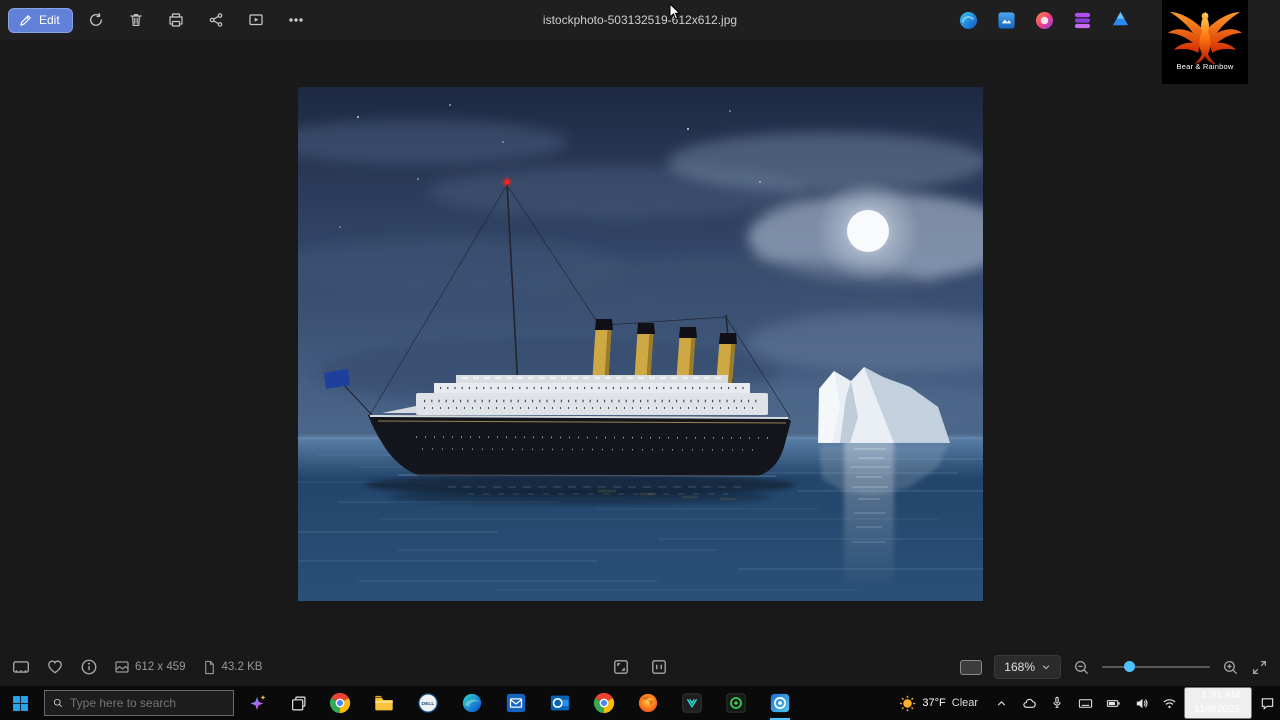  What do you see at coordinates (147, 703) in the screenshot?
I see `search-input` at bounding box center [147, 703].